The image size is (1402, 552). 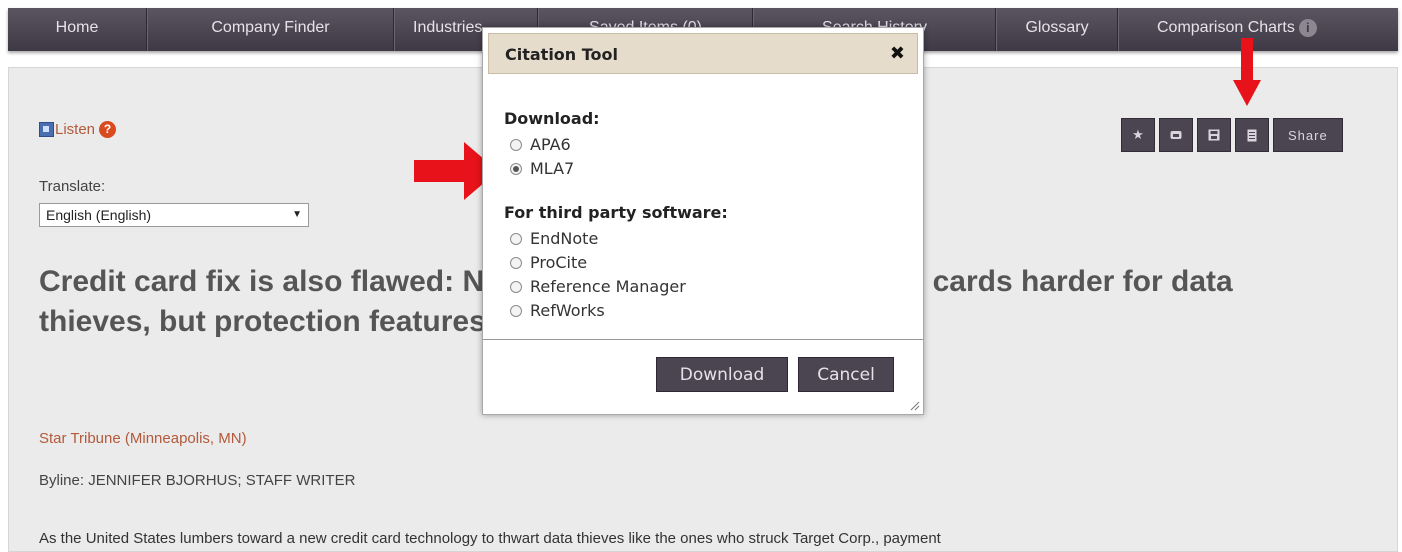 I want to click on email-button, so click(x=1176, y=135).